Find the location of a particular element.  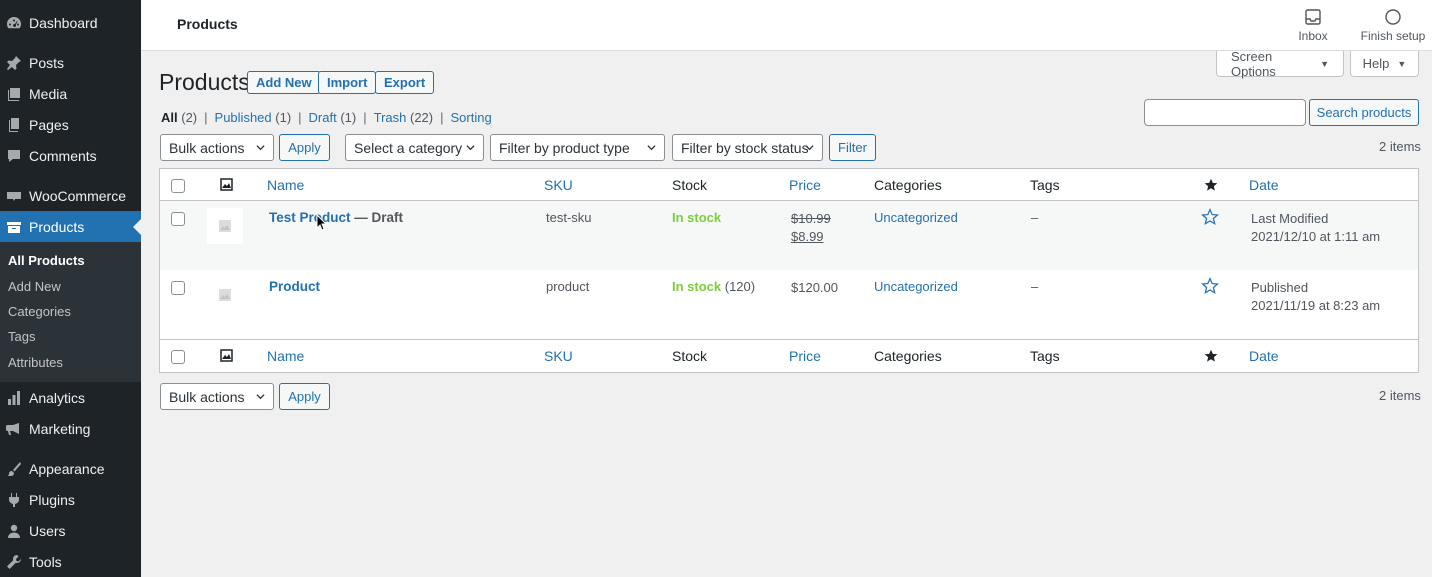

sidebar-item-pages: Pages is located at coordinates (70, 124).